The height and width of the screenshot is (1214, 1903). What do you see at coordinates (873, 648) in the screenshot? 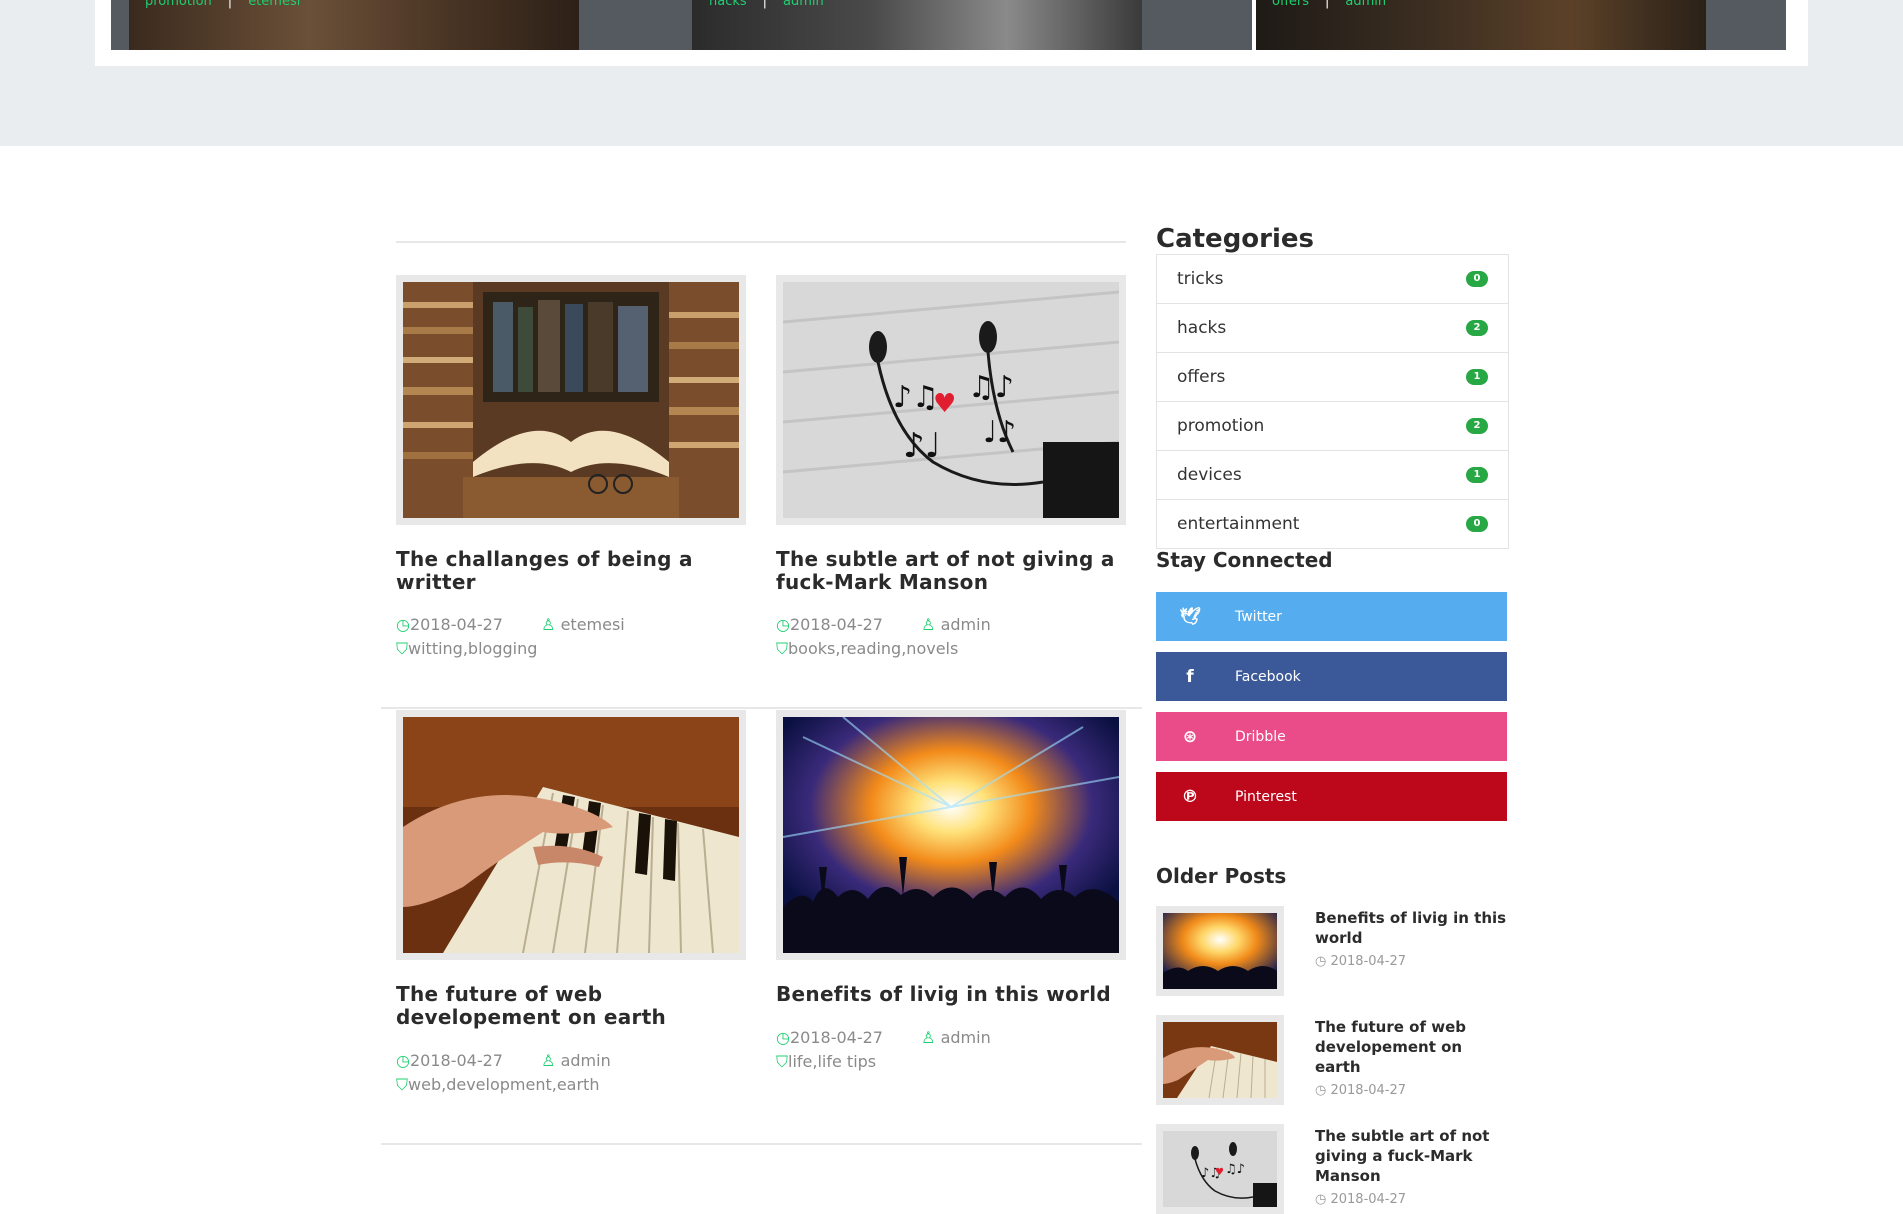
I see `post-tags: books,reading,novels` at bounding box center [873, 648].